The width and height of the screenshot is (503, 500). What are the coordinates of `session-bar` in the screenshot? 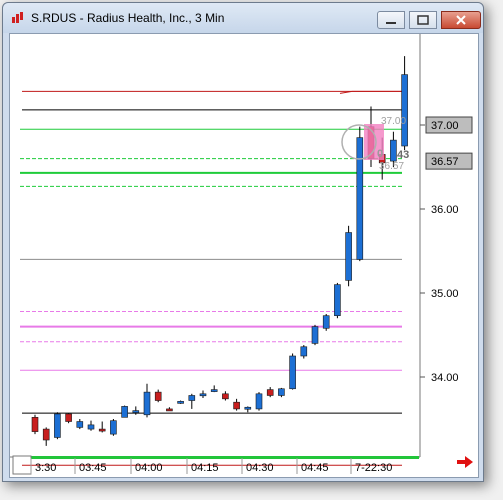 It's located at (224, 457).